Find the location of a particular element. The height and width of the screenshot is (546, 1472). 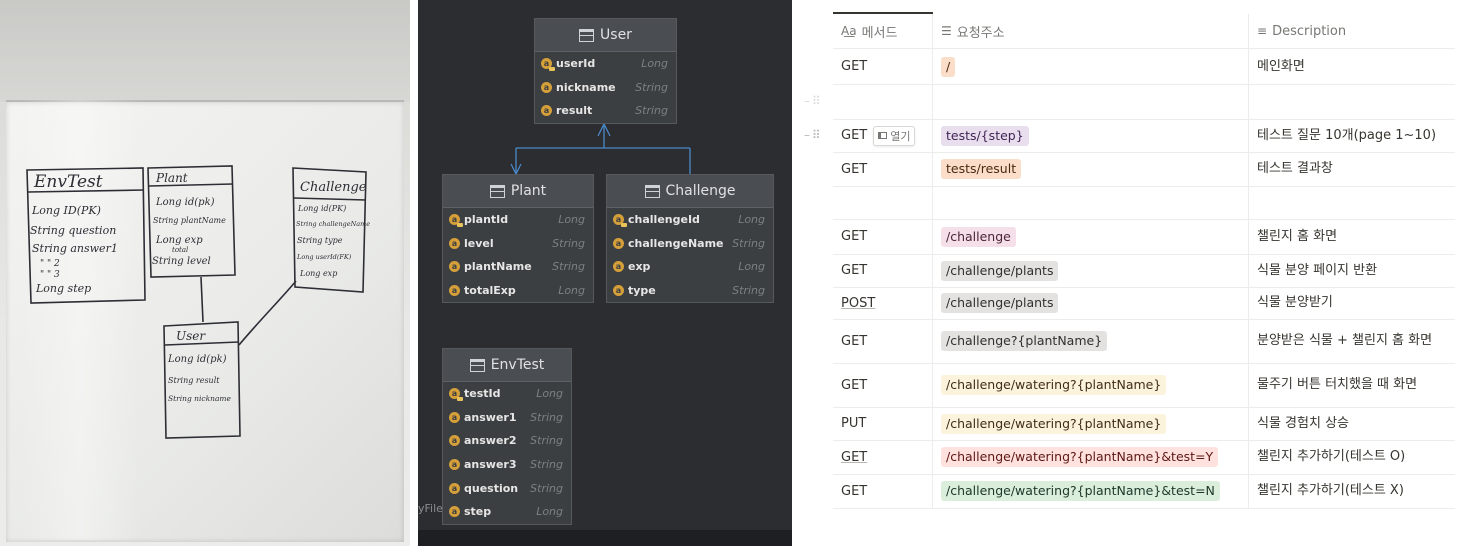

field-name: plantName is located at coordinates (498, 267).